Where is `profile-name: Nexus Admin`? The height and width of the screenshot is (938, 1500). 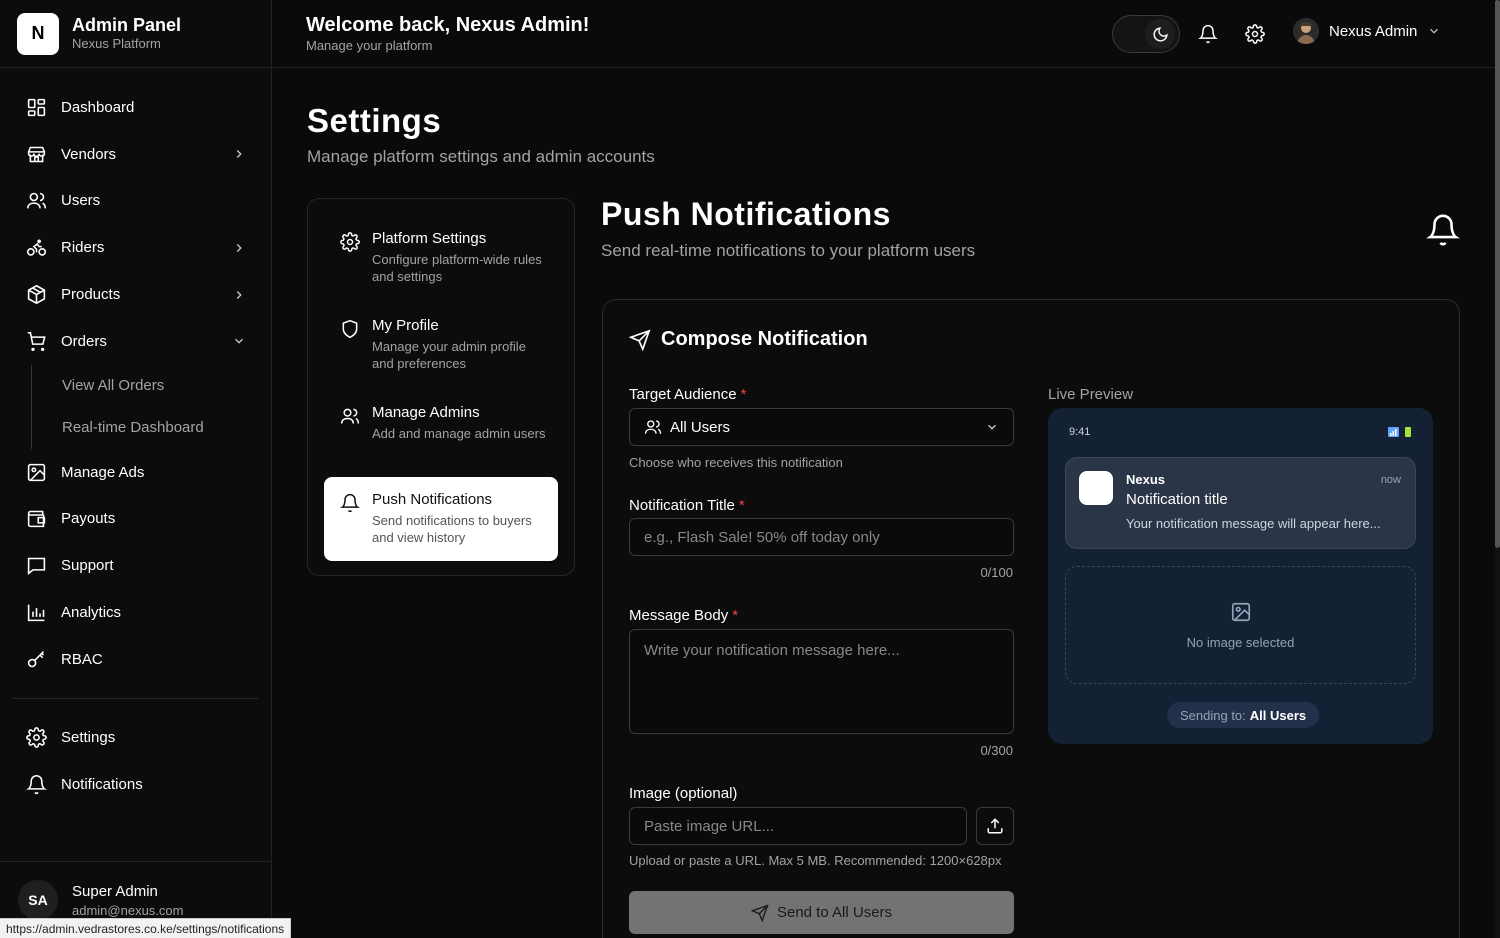 profile-name: Nexus Admin is located at coordinates (1373, 31).